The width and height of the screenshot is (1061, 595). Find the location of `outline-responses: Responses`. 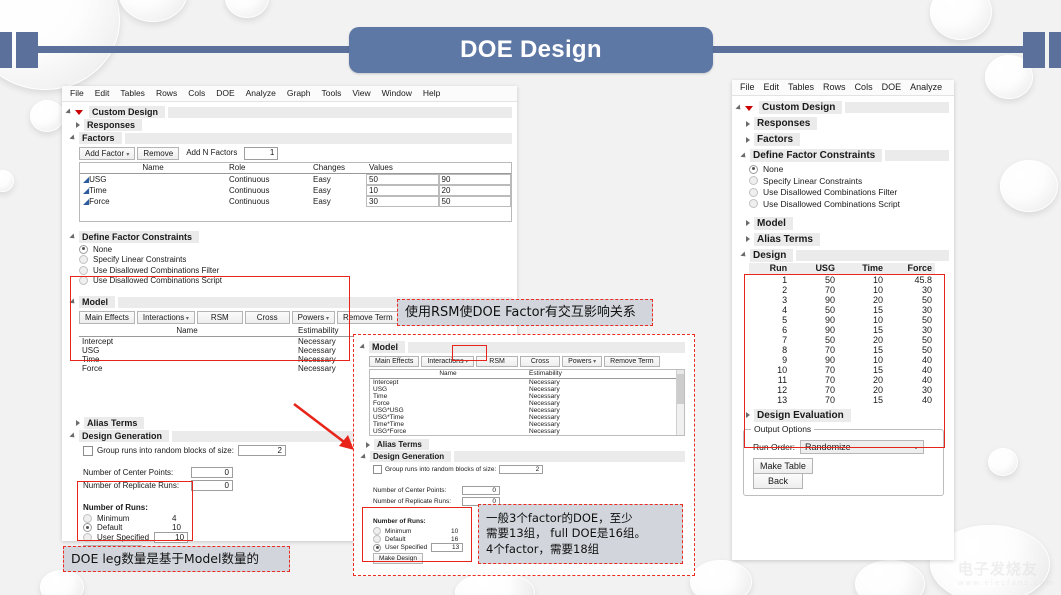

outline-responses: Responses is located at coordinates (294, 125).